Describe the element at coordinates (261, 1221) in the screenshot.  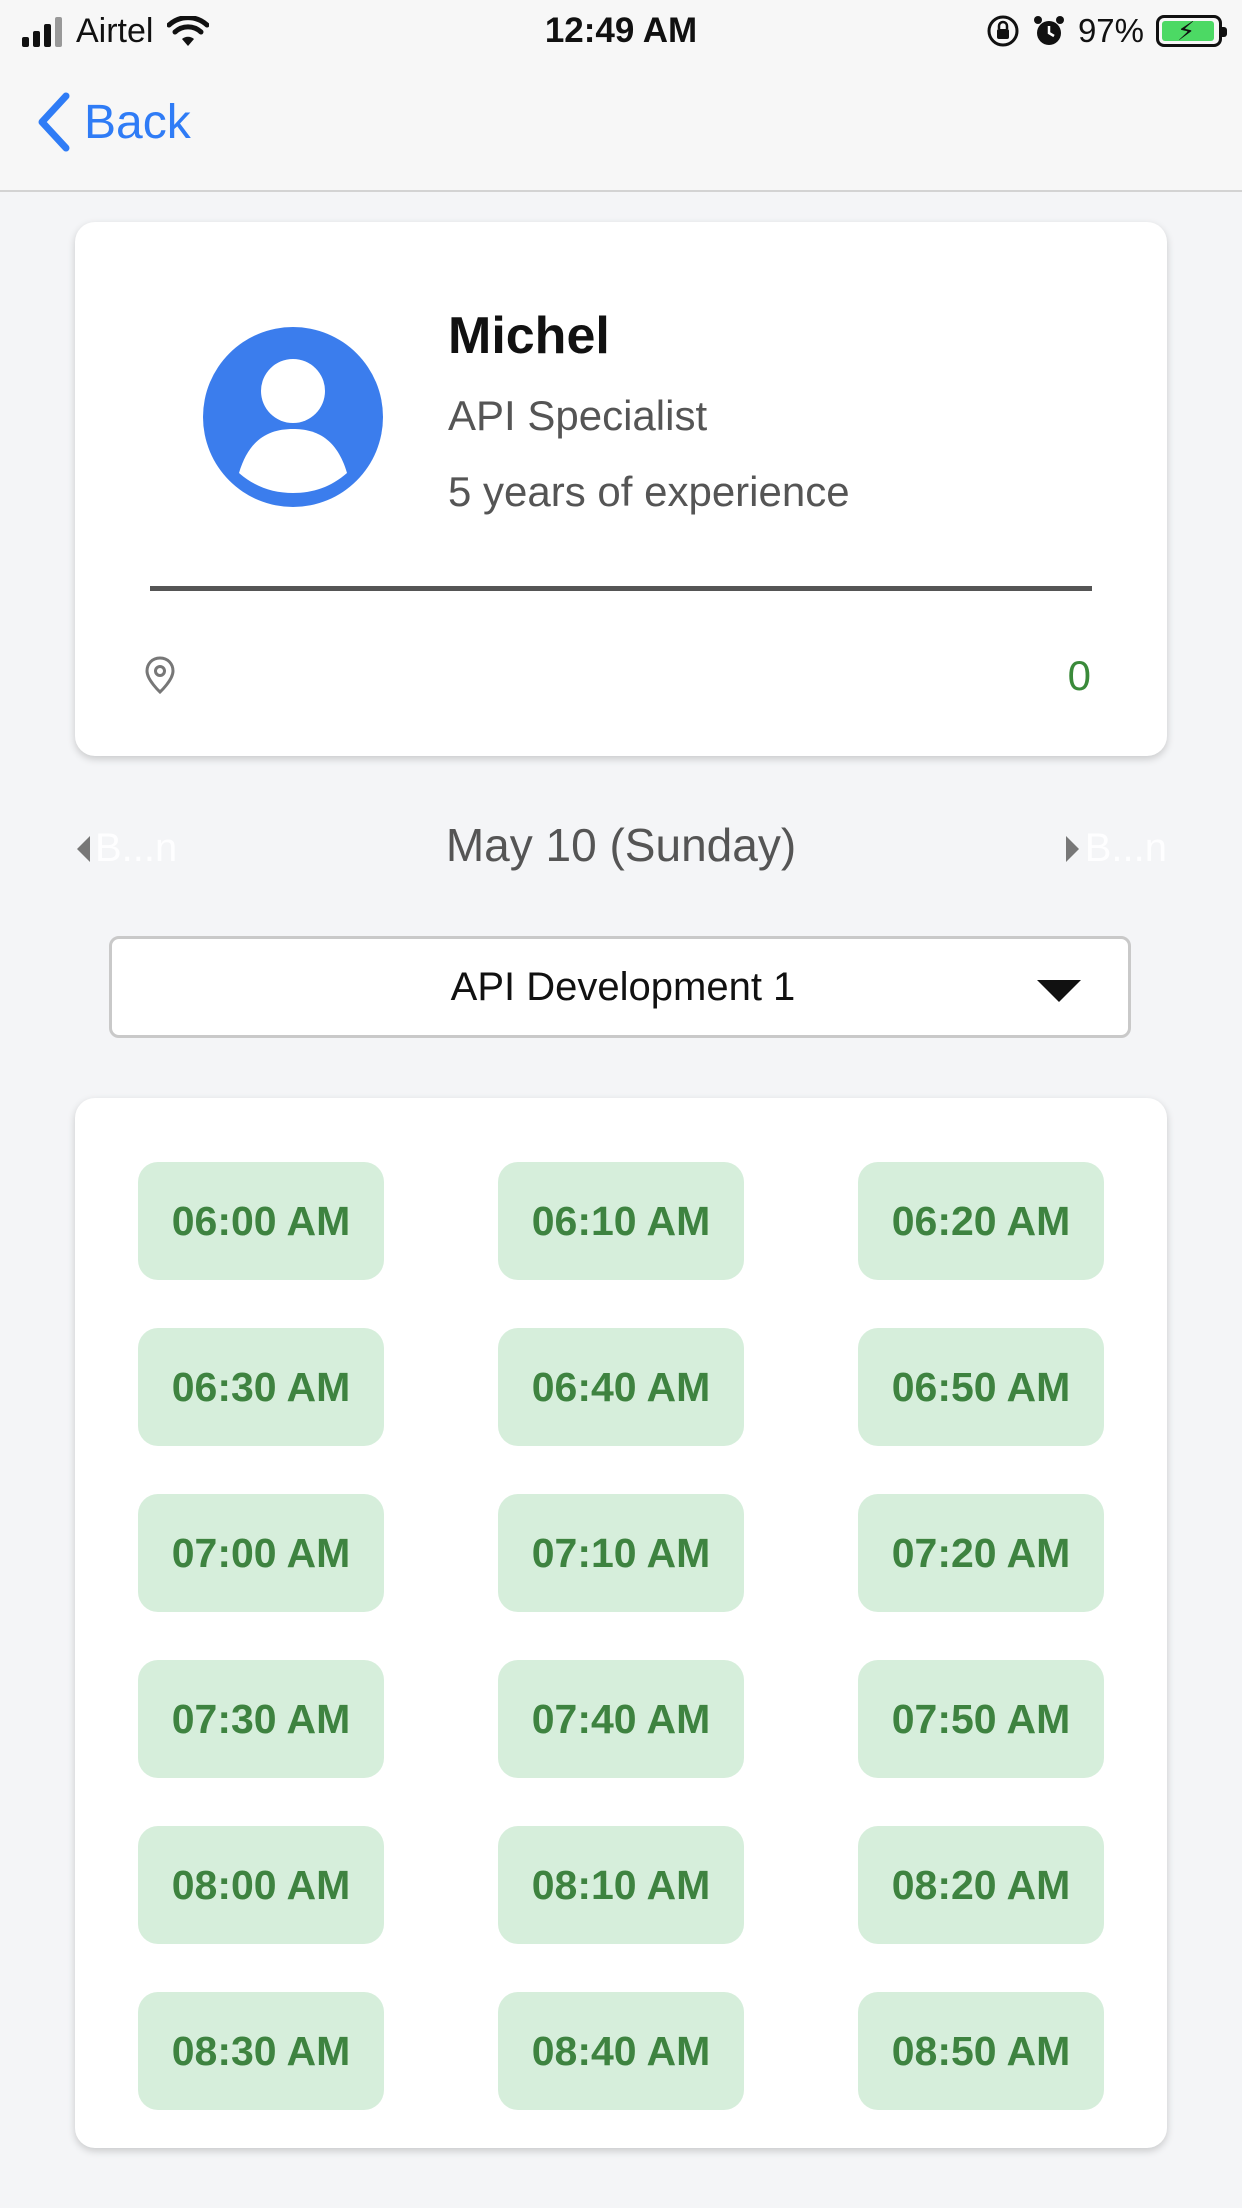
I see `time-slot-button: 06:00 AM` at that location.